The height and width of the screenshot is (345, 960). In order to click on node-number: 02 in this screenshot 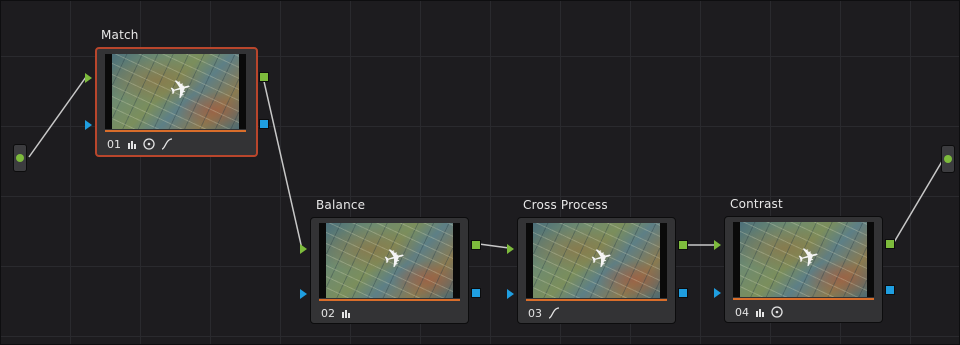, I will do `click(328, 313)`.